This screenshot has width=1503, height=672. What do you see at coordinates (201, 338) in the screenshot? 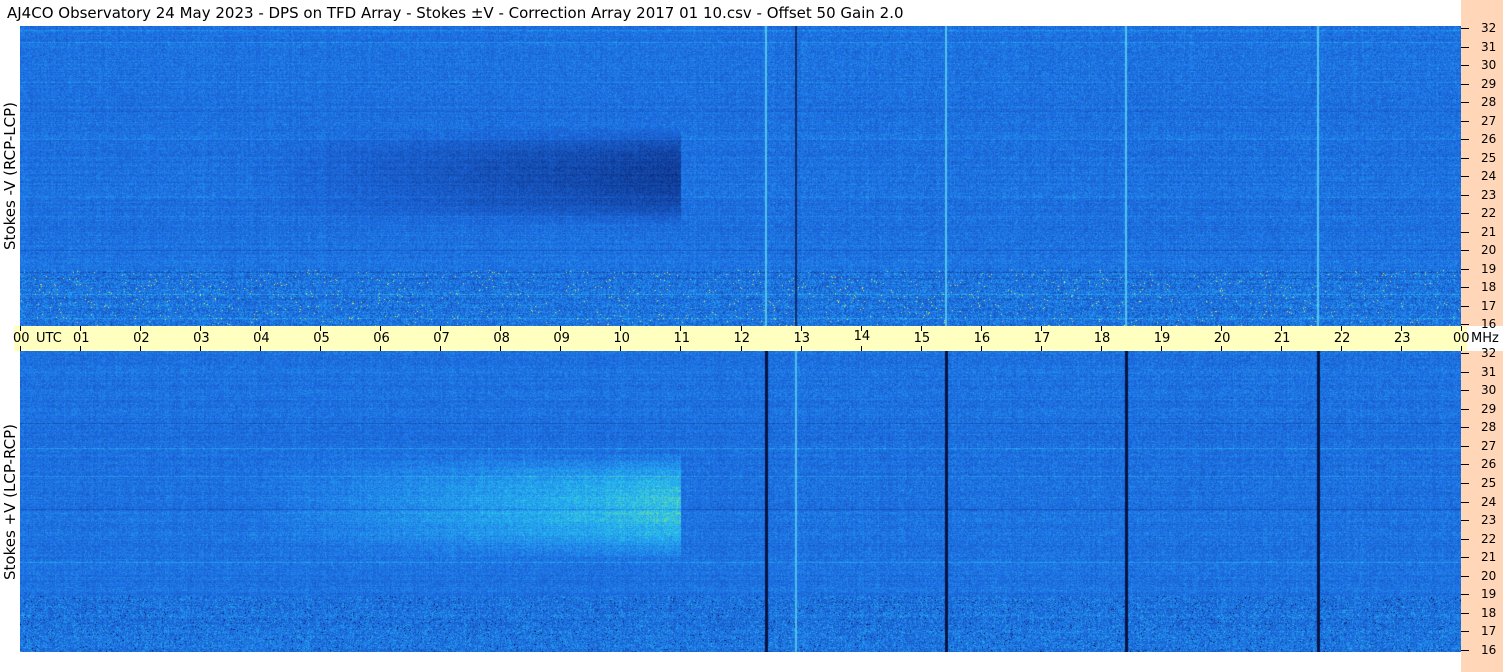
I see `utc-tick-label: 03` at bounding box center [201, 338].